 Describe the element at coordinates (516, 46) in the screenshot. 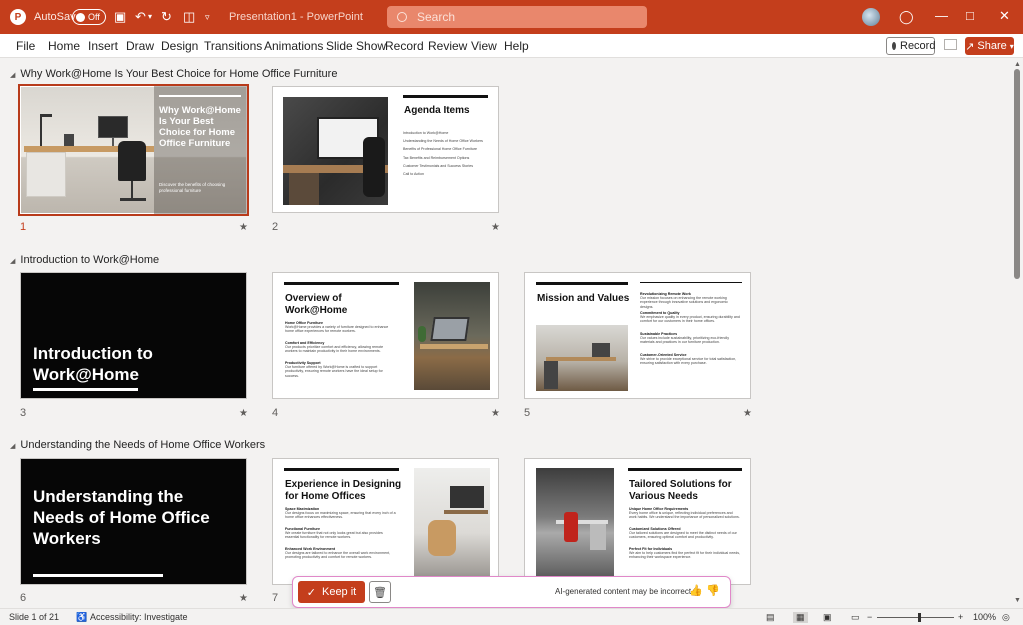

I see `tab-help: Help` at that location.